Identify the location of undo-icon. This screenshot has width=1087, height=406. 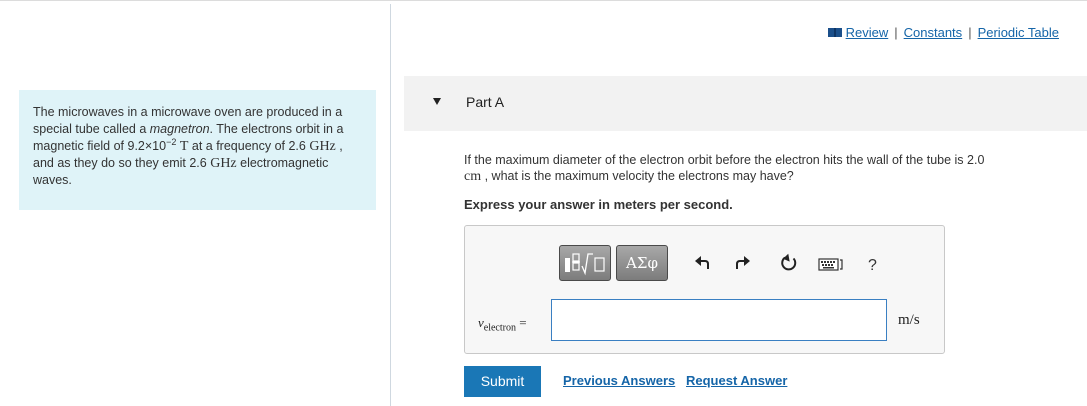
(703, 263).